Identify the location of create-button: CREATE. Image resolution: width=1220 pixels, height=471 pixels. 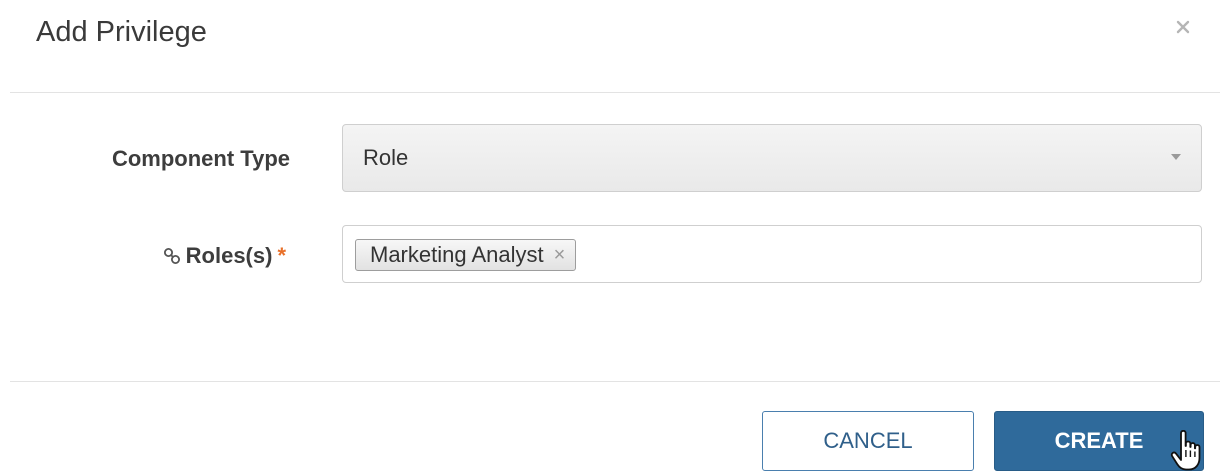
(1099, 441).